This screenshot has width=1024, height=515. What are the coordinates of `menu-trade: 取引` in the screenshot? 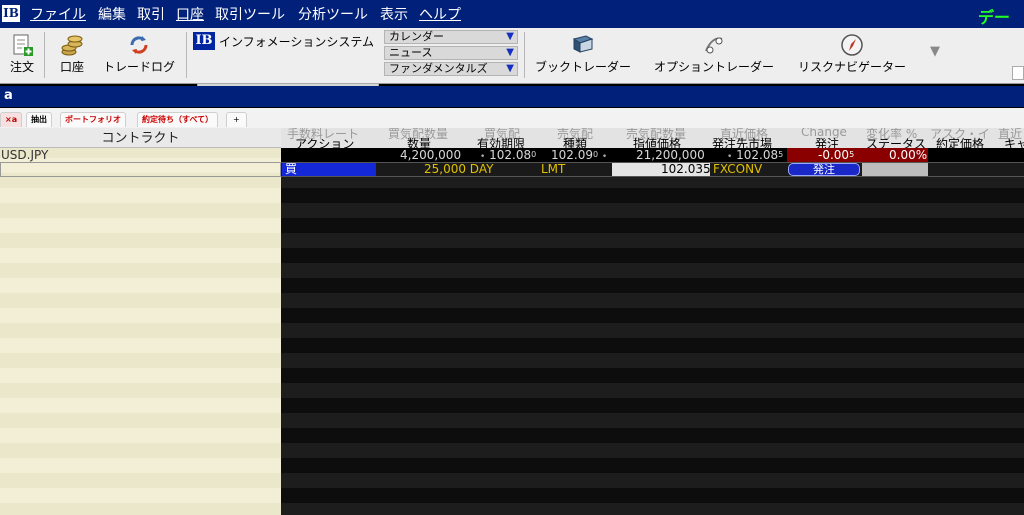 It's located at (151, 15).